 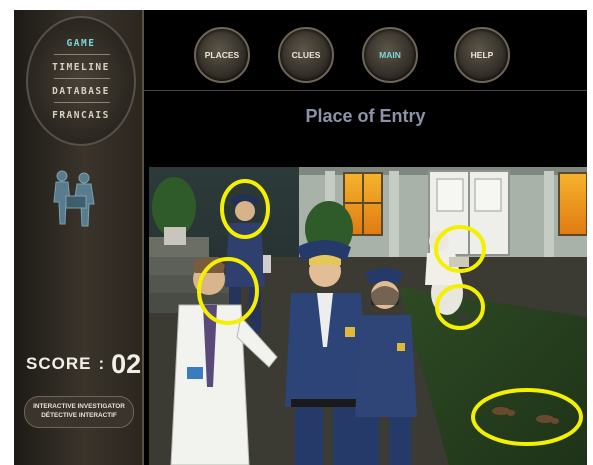 What do you see at coordinates (126, 363) in the screenshot?
I see `score-value: 02` at bounding box center [126, 363].